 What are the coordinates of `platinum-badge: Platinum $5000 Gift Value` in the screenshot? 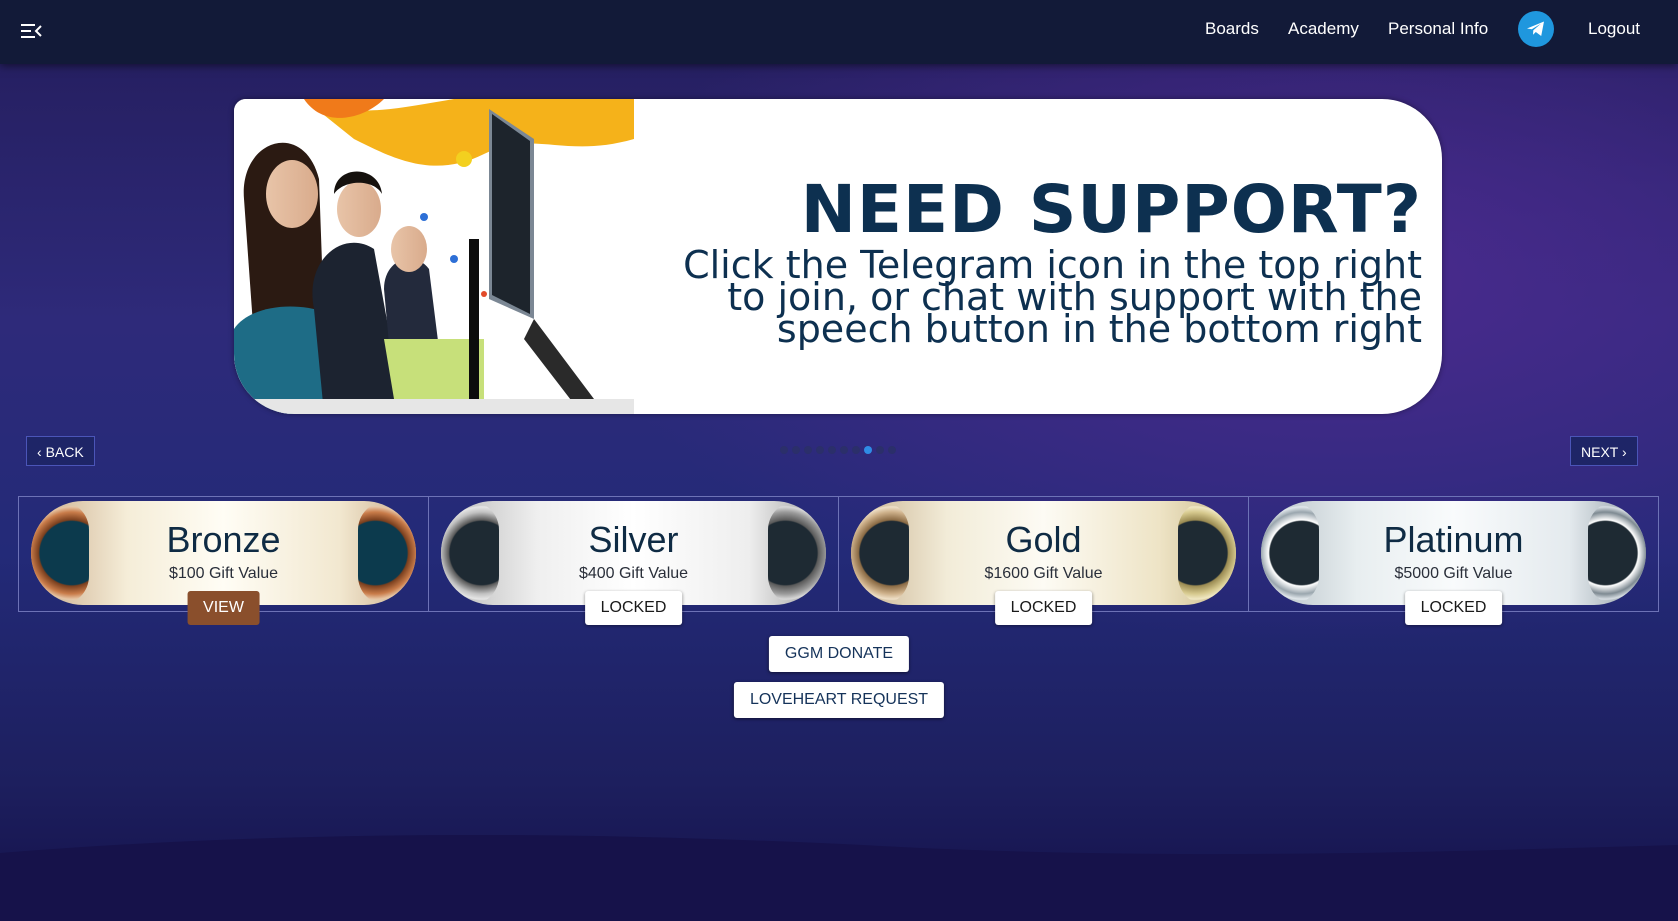 It's located at (1453, 553).